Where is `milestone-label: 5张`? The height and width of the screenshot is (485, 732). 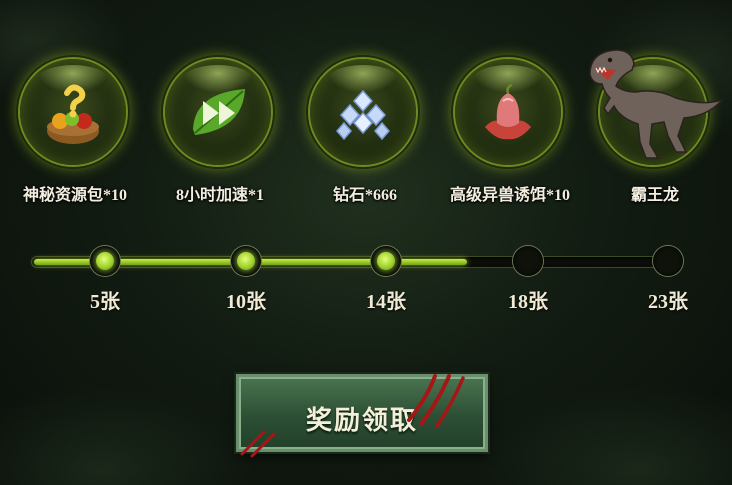
milestone-label: 5张 is located at coordinates (105, 302).